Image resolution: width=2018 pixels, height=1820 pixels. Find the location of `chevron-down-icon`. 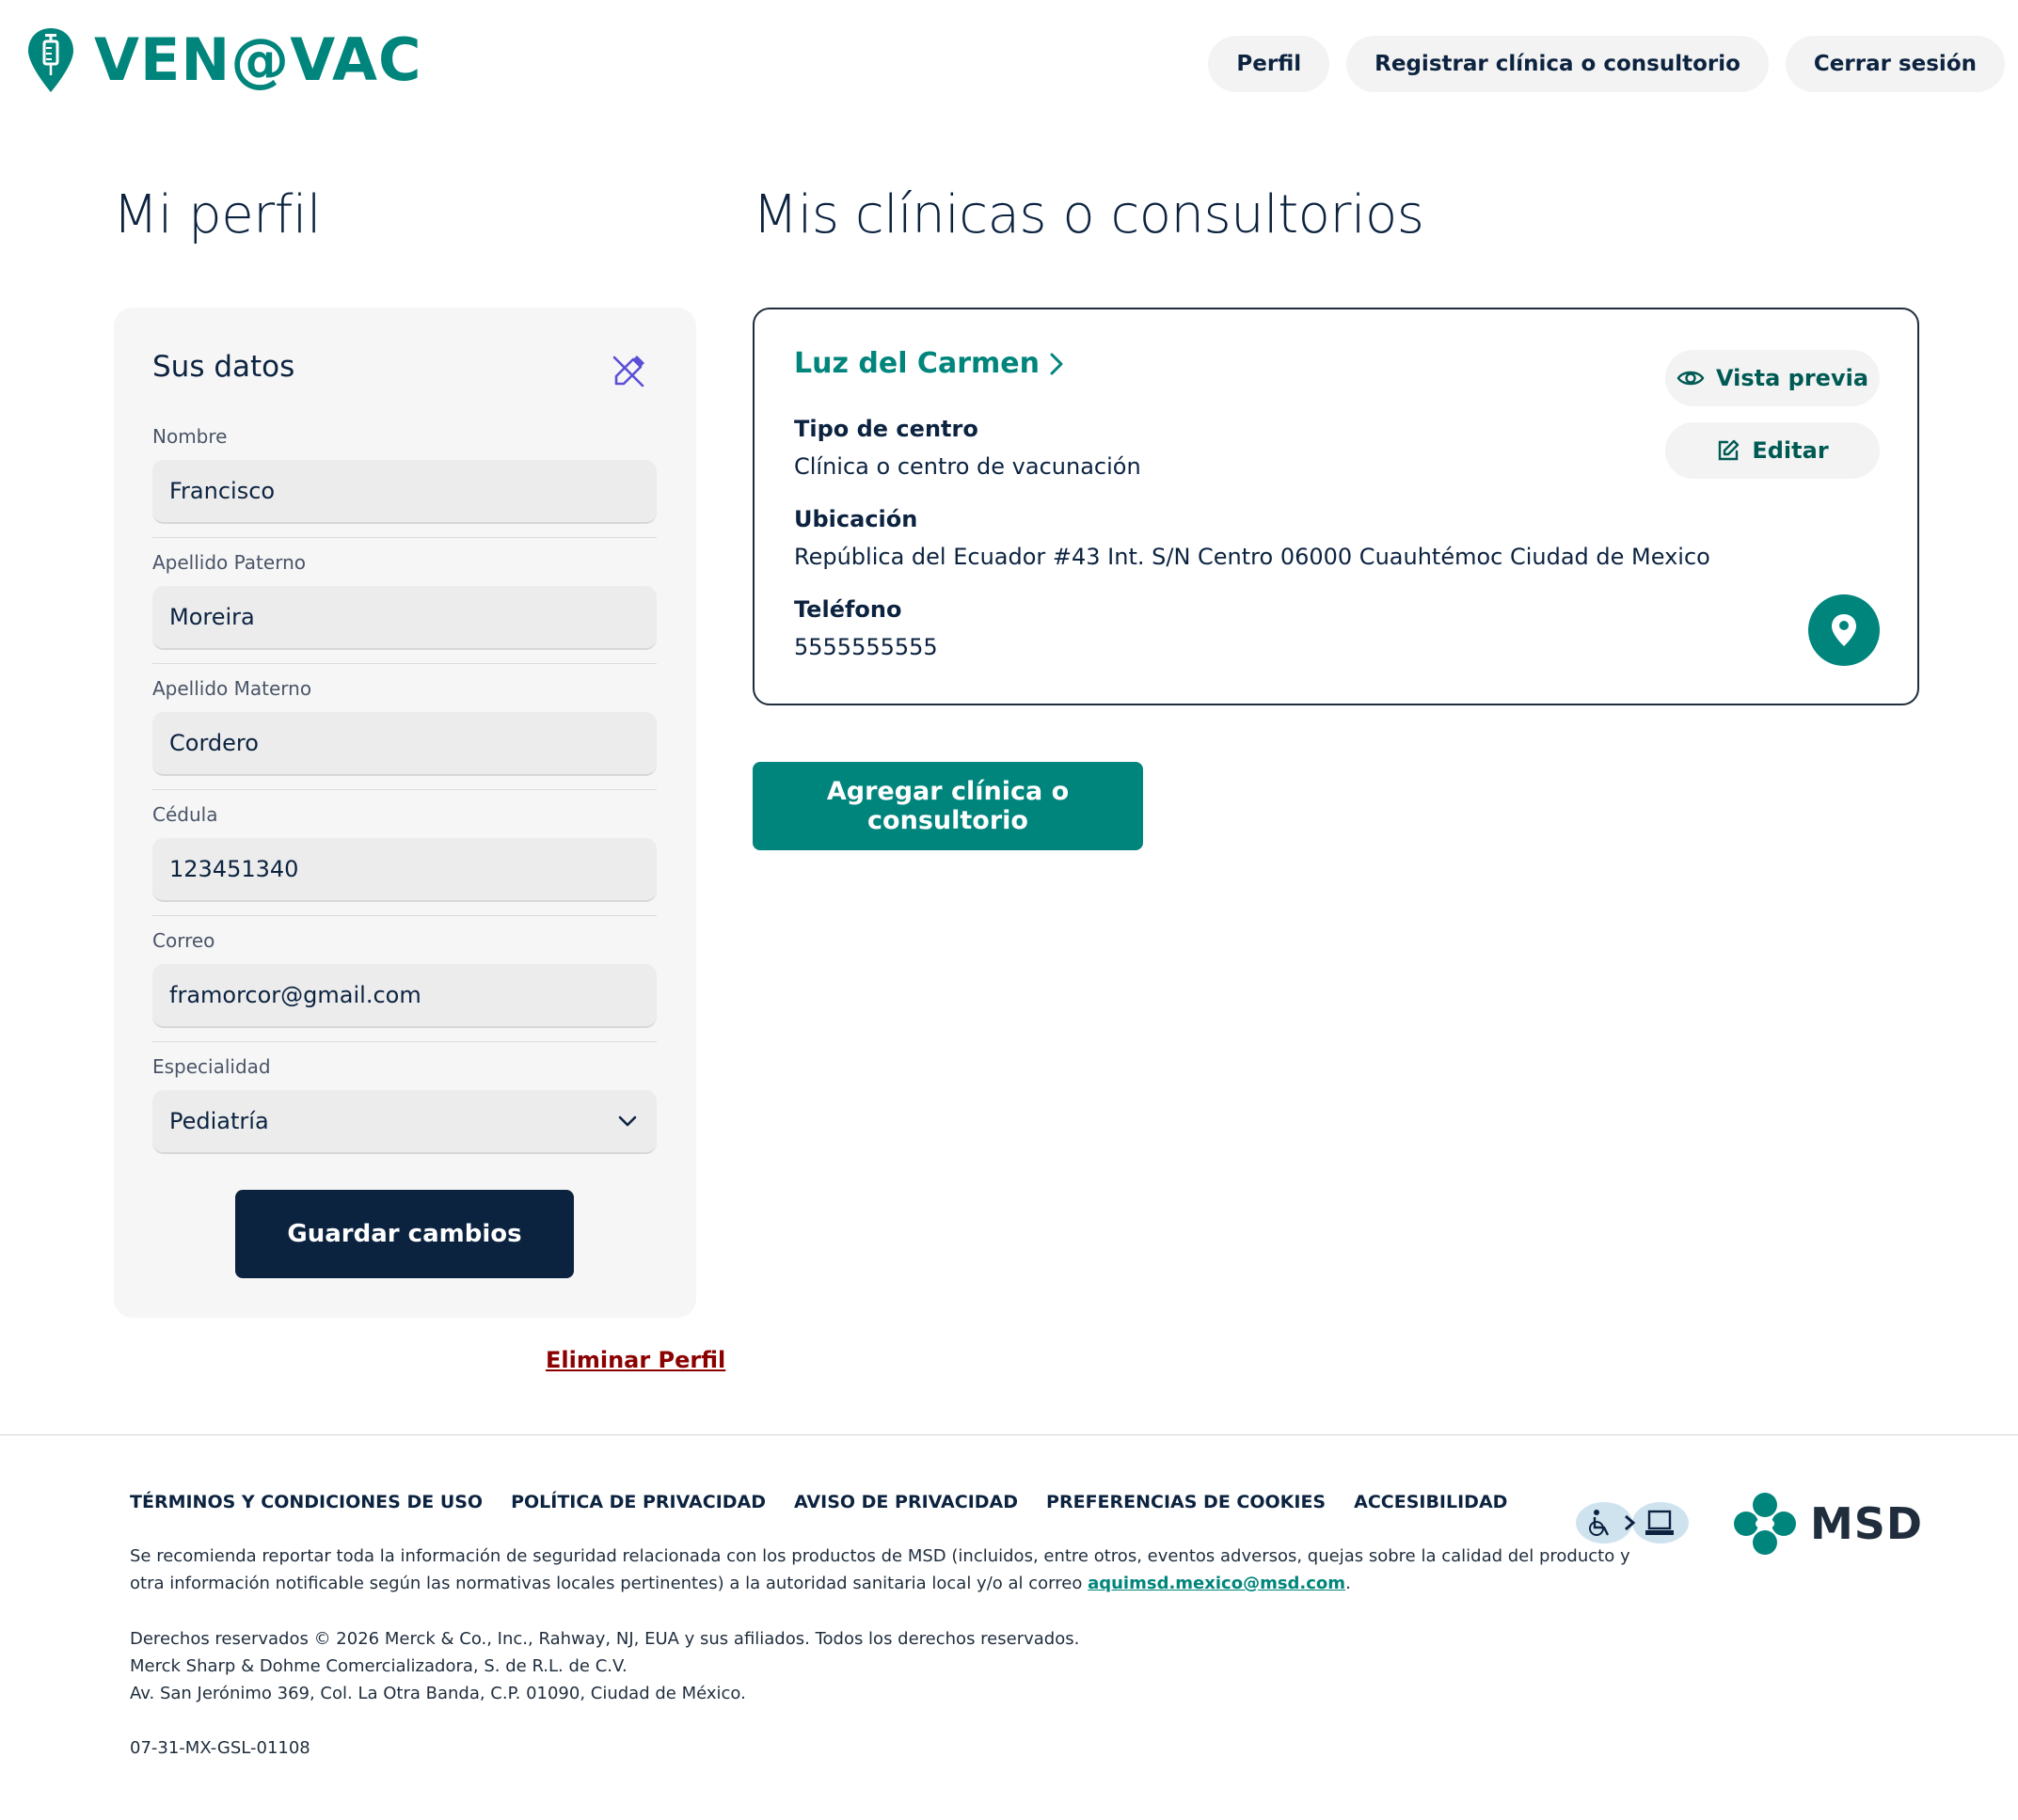

chevron-down-icon is located at coordinates (627, 1121).